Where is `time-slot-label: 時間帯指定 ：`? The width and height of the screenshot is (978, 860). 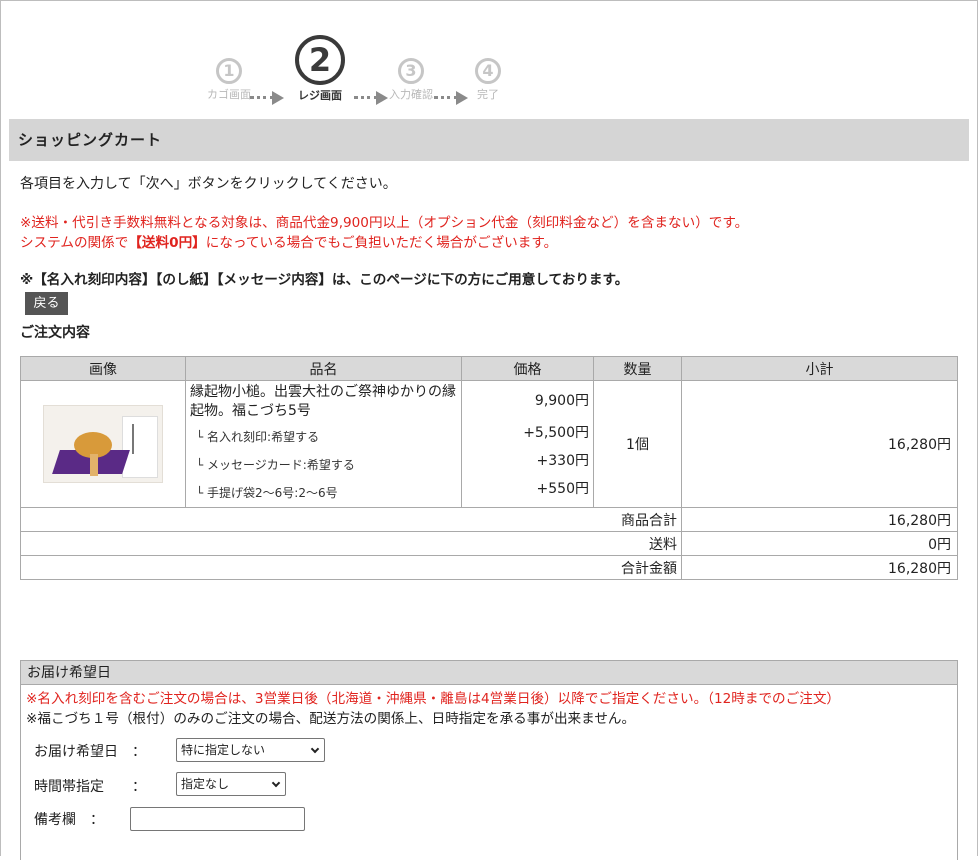 time-slot-label: 時間帯指定 ： is located at coordinates (90, 787).